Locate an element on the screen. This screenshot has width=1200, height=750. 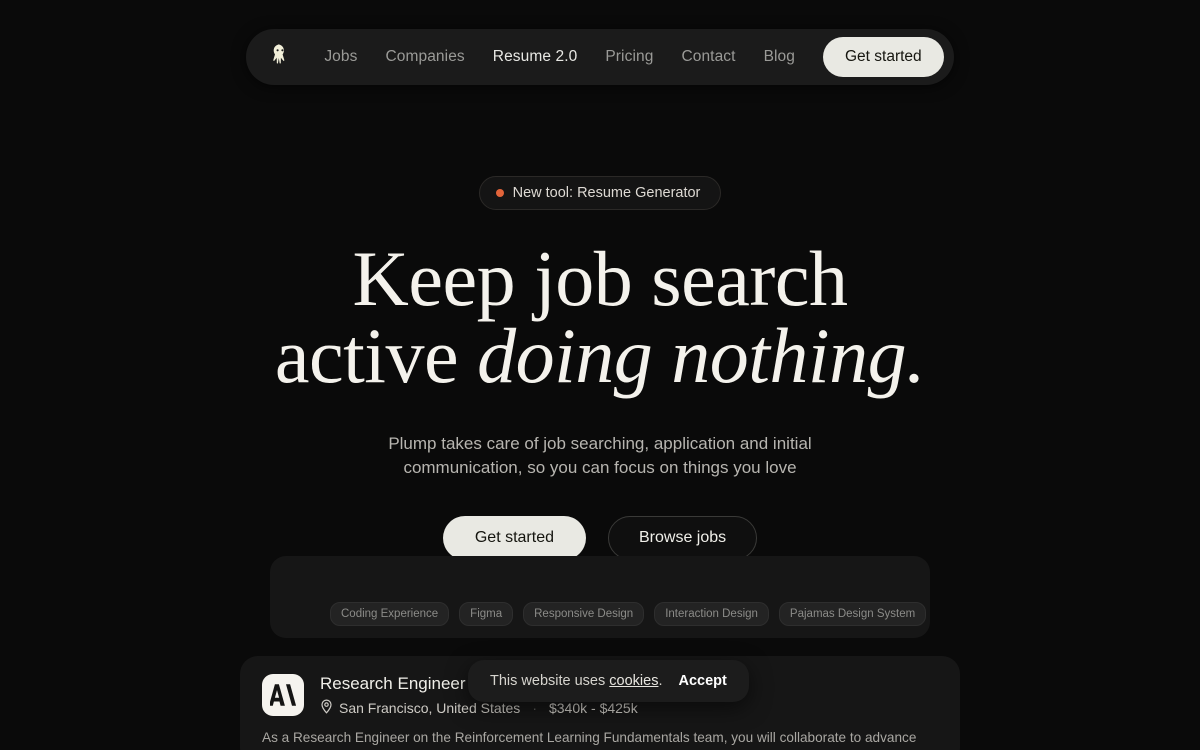
logo-button is located at coordinates (280, 57).